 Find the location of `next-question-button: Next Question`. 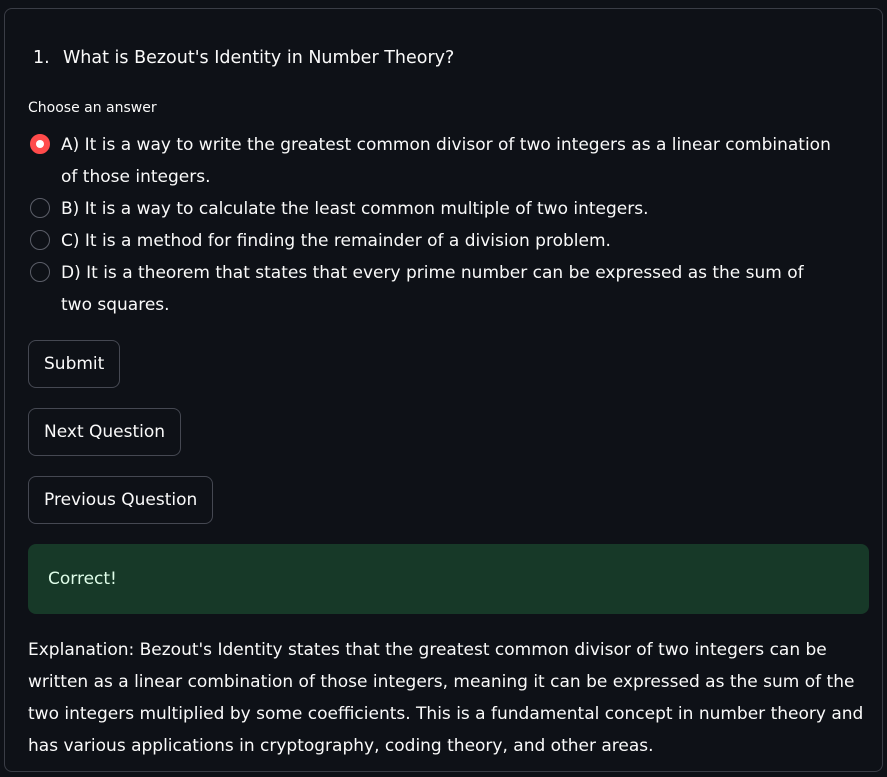

next-question-button: Next Question is located at coordinates (105, 432).